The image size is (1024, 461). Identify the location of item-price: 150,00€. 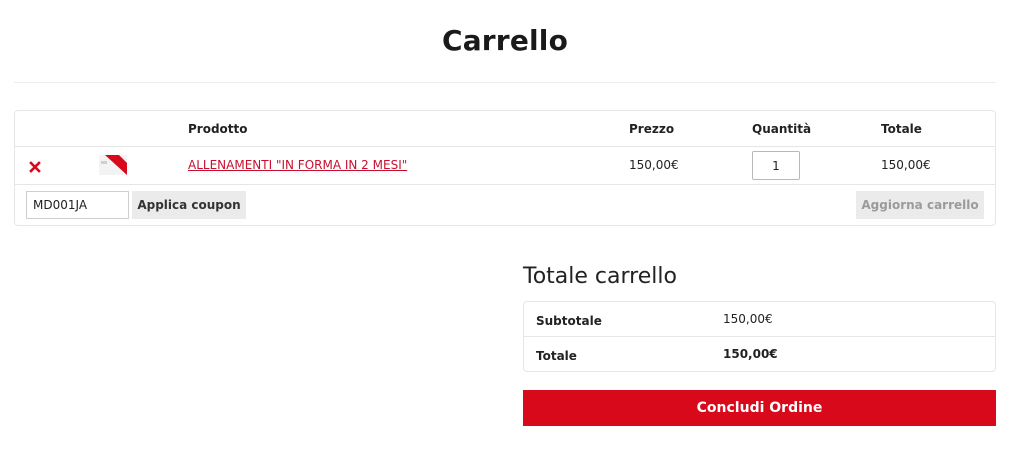
(654, 165).